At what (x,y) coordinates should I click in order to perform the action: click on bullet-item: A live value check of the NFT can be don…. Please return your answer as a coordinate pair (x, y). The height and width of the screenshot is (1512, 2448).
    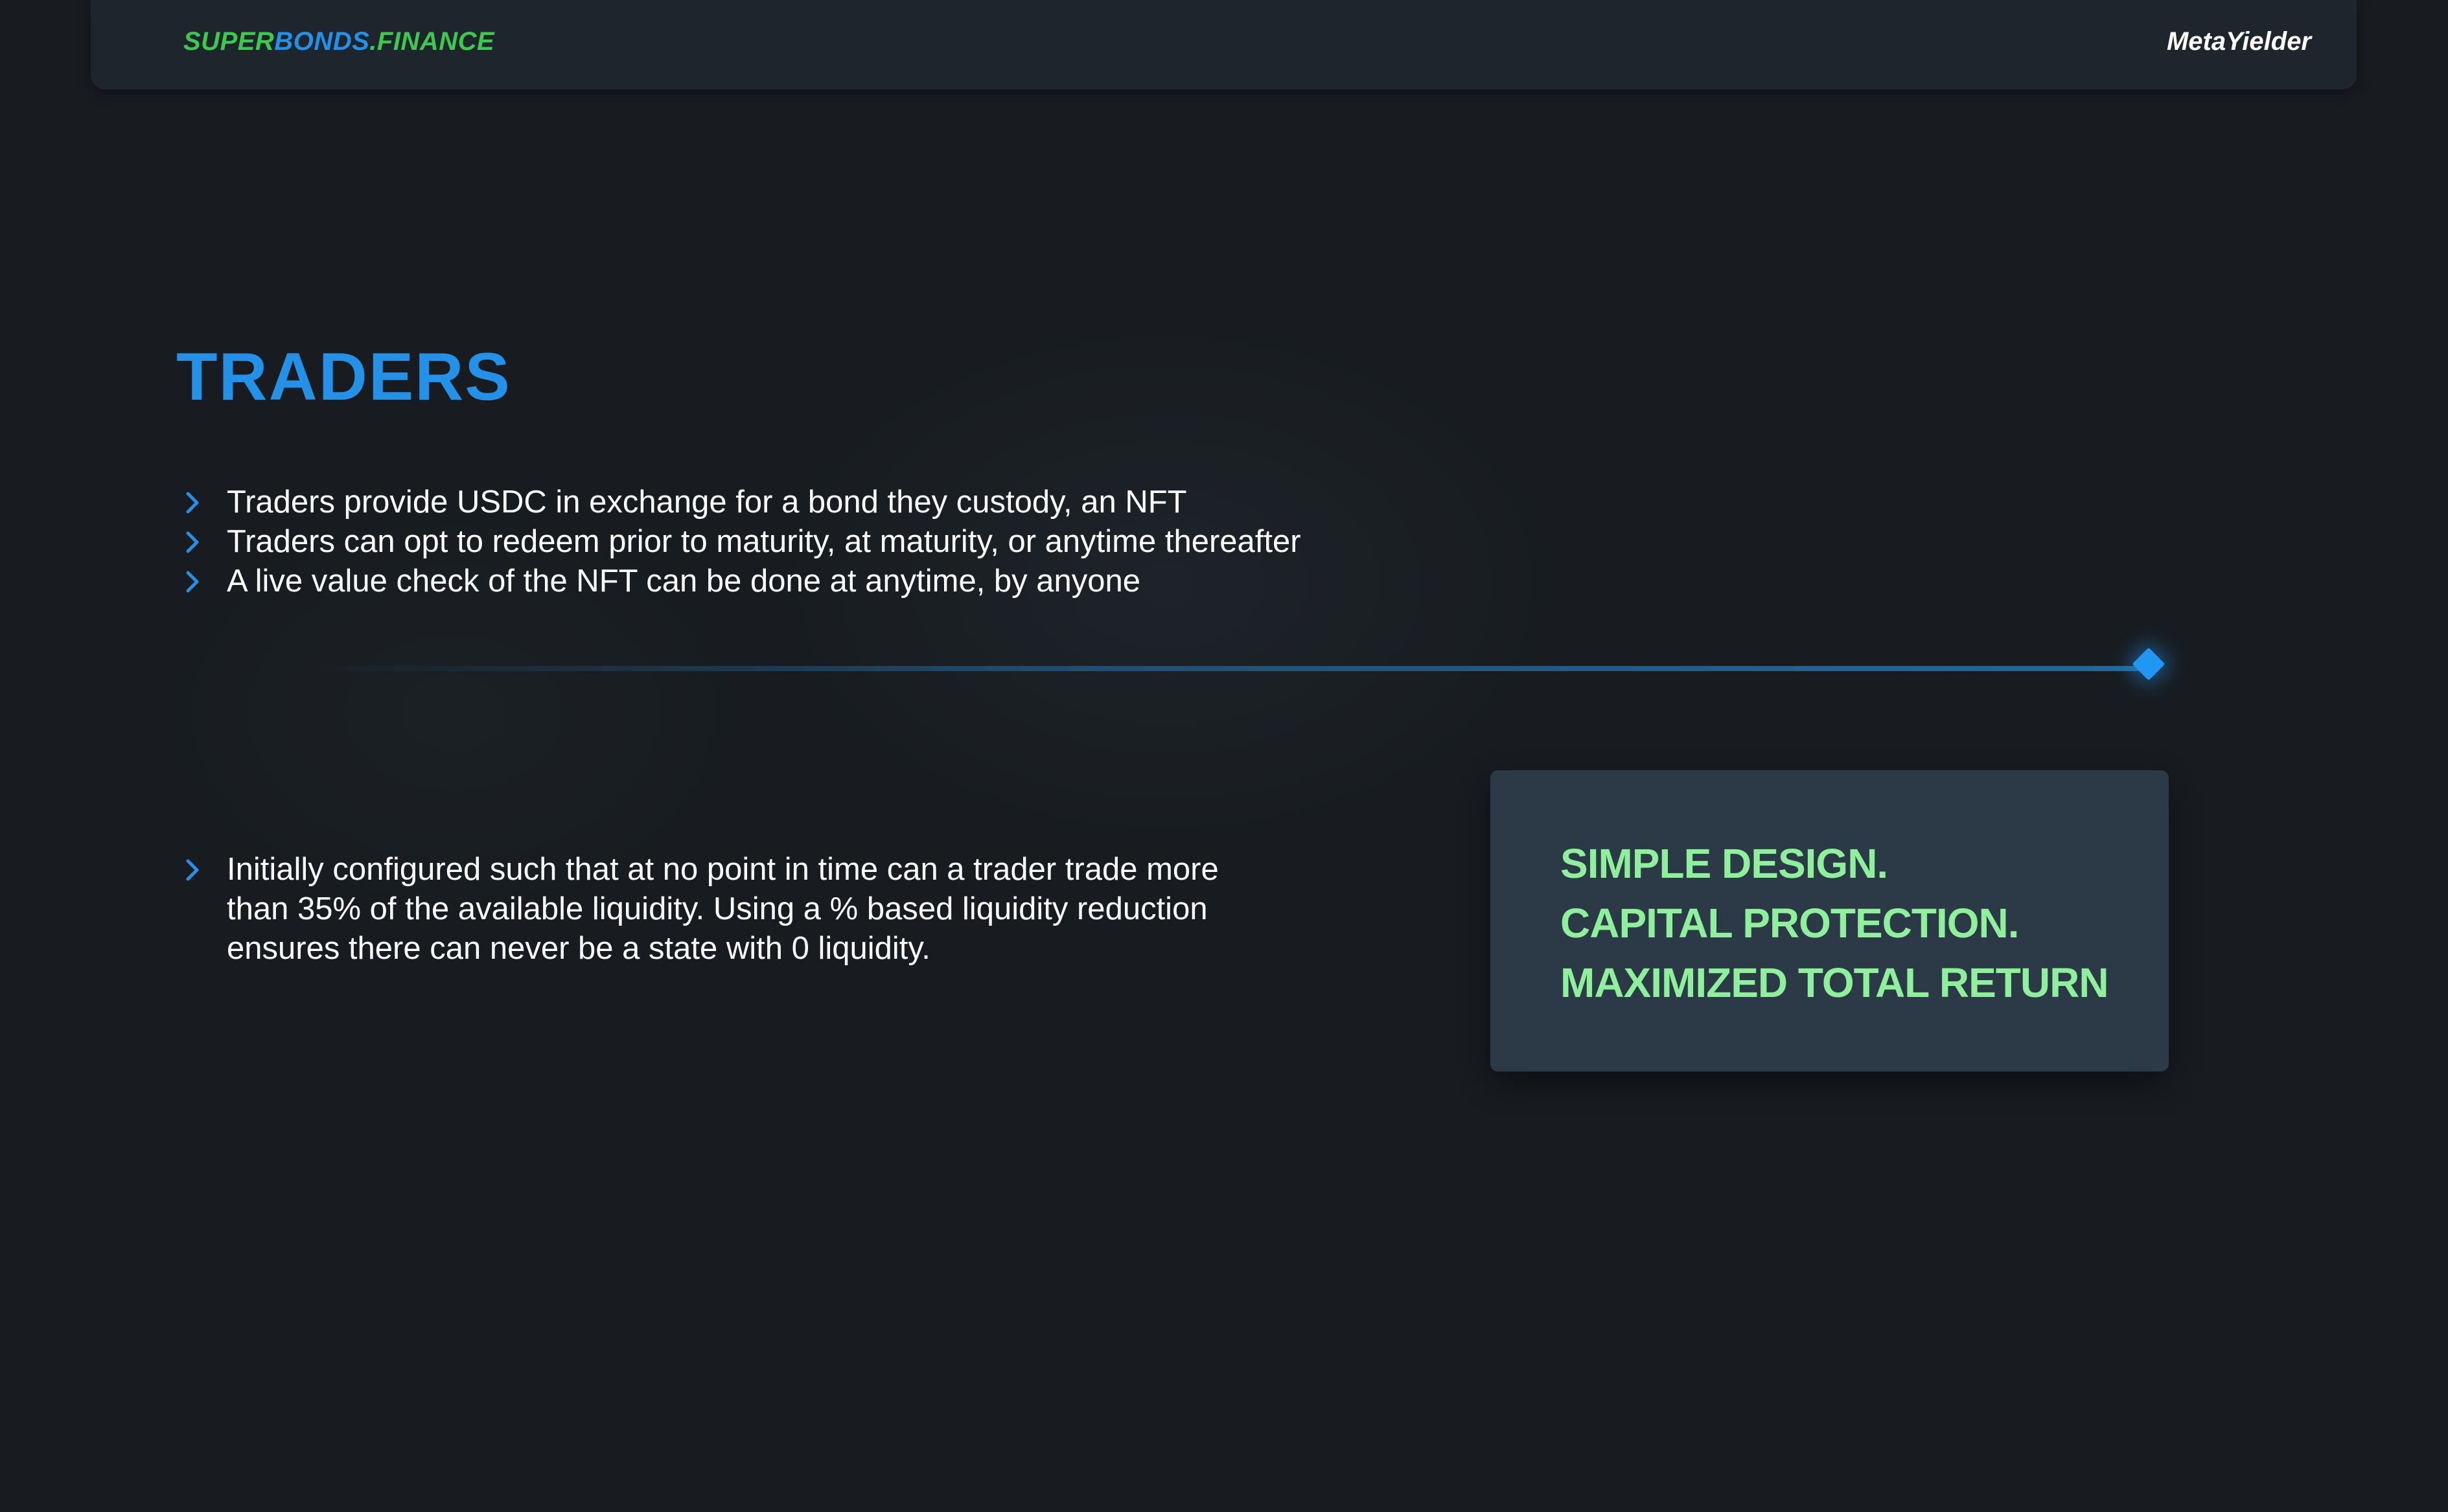
    Looking at the image, I should click on (741, 581).